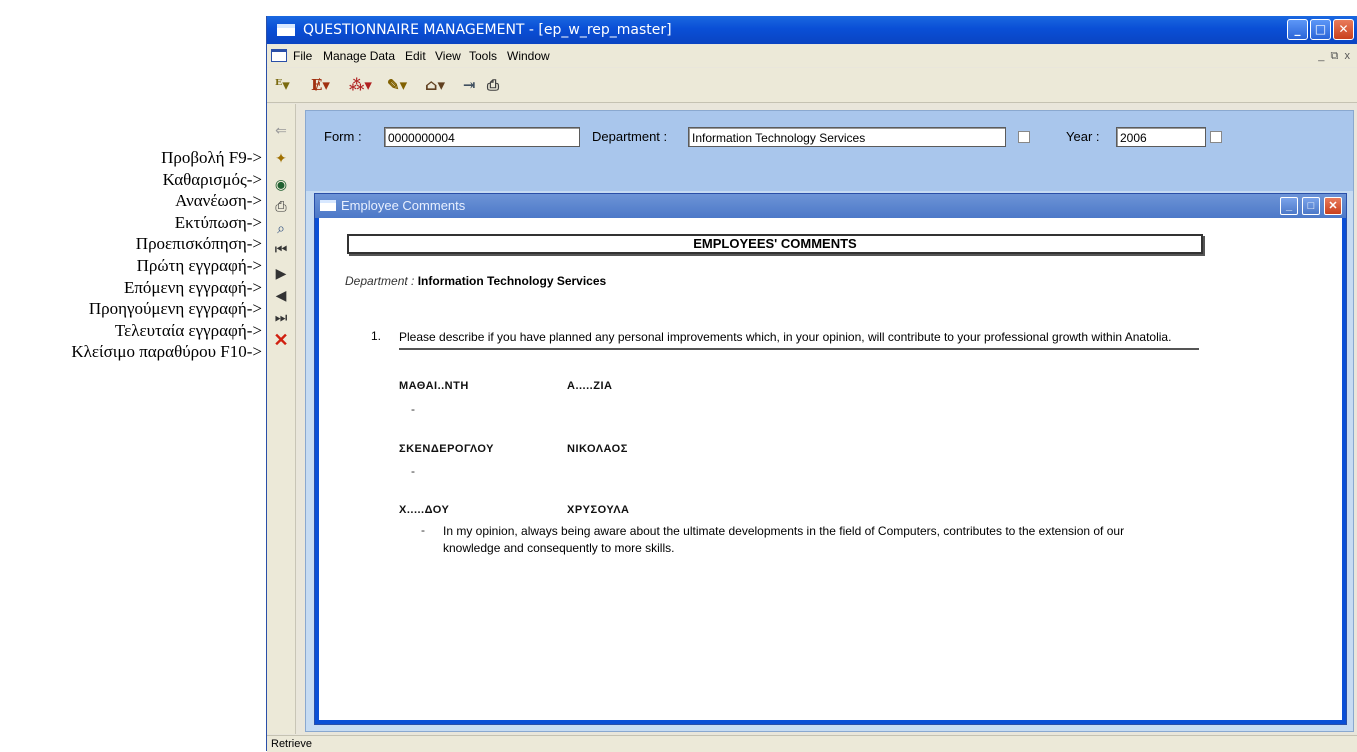  I want to click on department-field: Information Technology Services, so click(847, 137).